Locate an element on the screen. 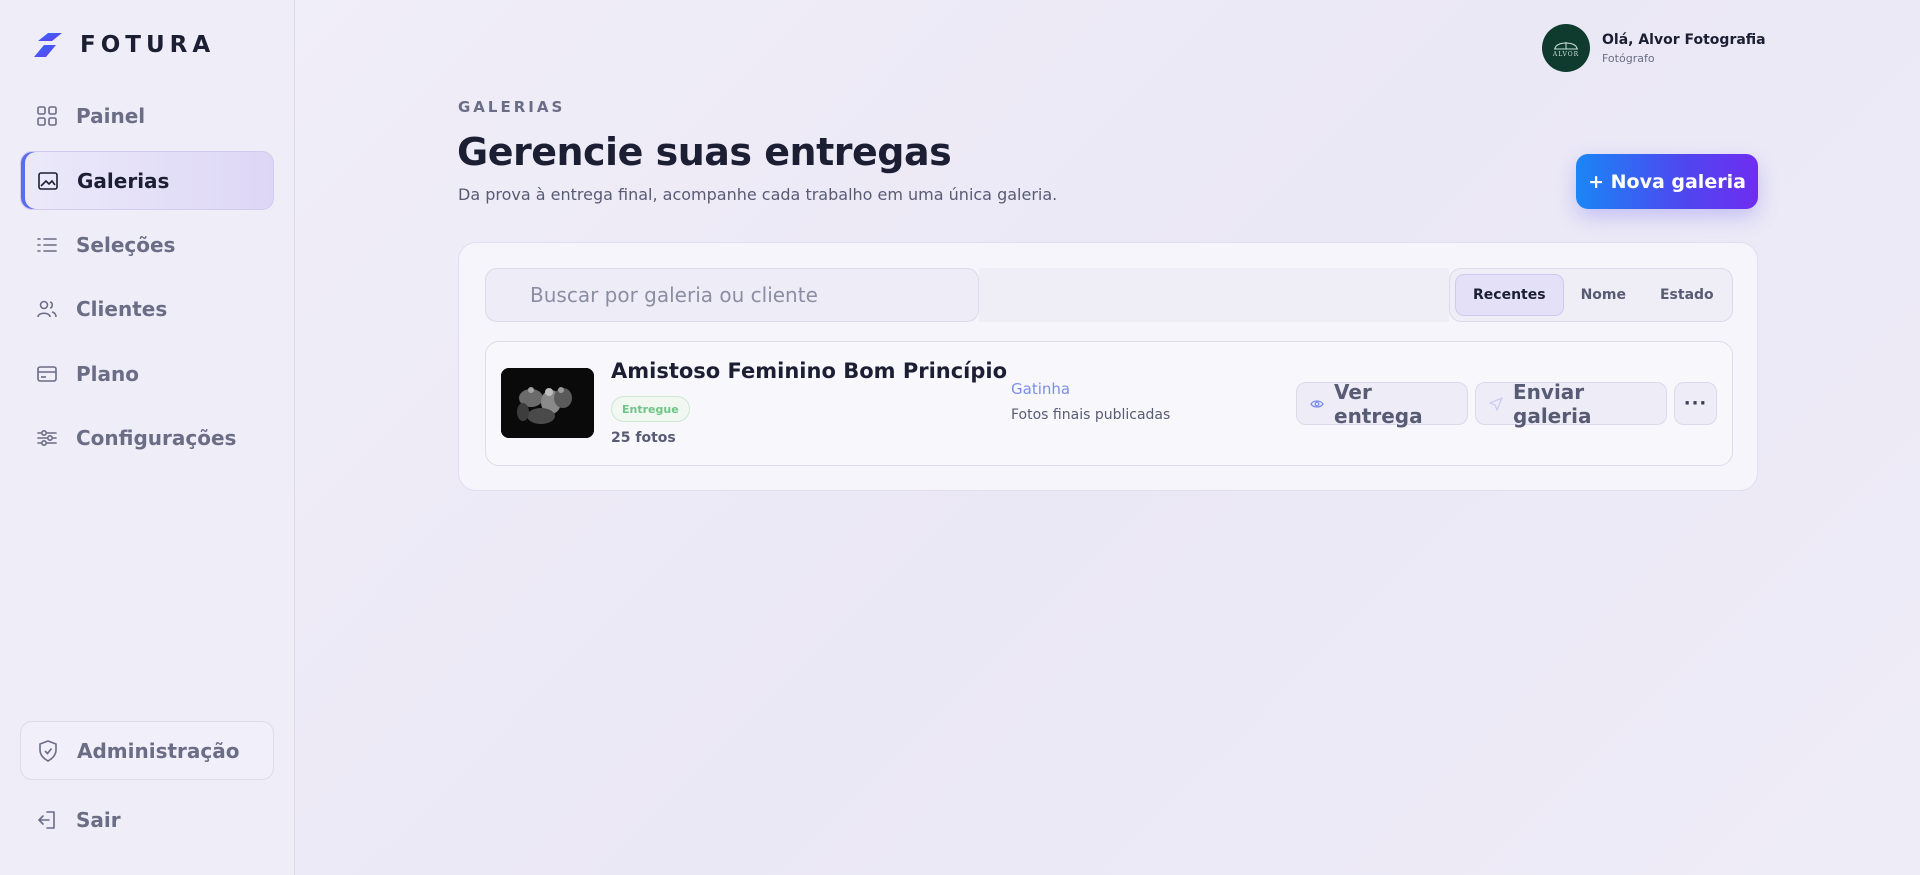 The image size is (1920, 875). search-input is located at coordinates (754, 295).